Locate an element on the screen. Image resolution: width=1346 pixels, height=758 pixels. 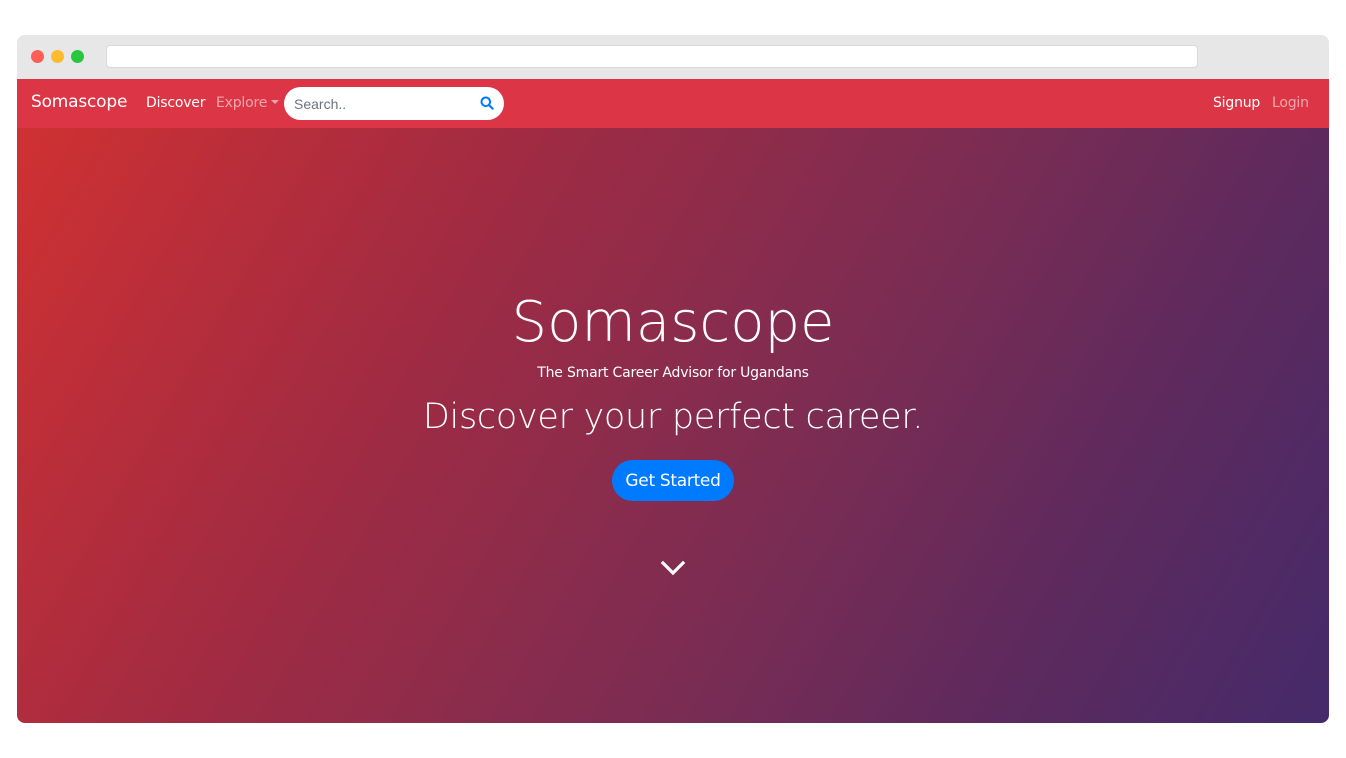
browser-titlebar is located at coordinates (673, 57).